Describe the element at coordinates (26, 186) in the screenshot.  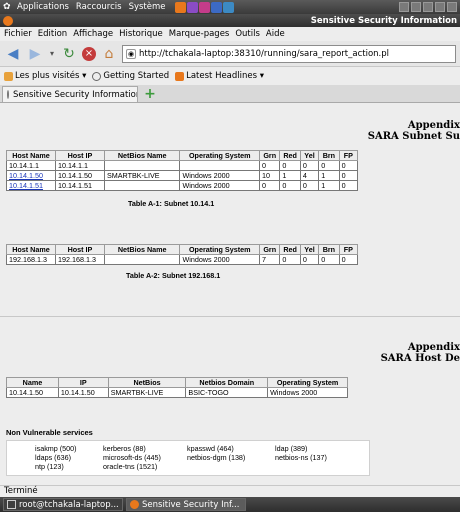
I see `host-link: 10.14.1.51` at that location.